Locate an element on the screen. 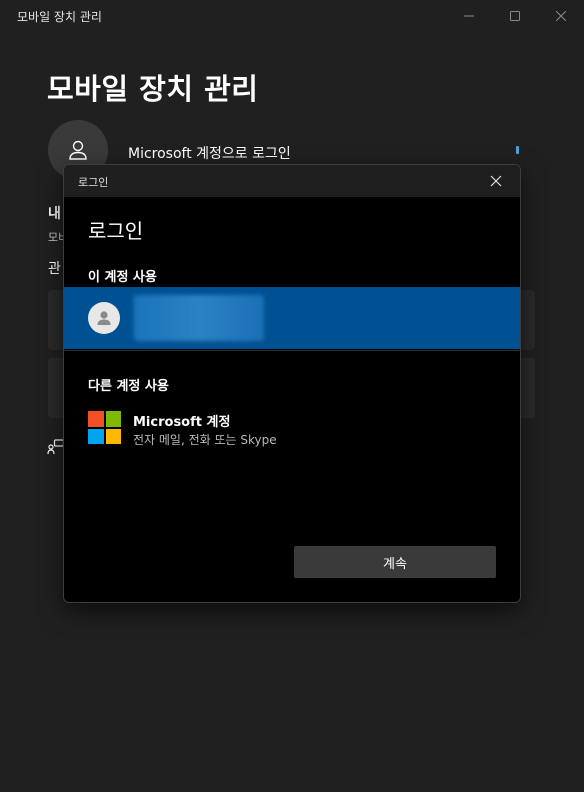 The image size is (584, 792). signin-link: Microsoft 계정으로 로그인 is located at coordinates (209, 153).